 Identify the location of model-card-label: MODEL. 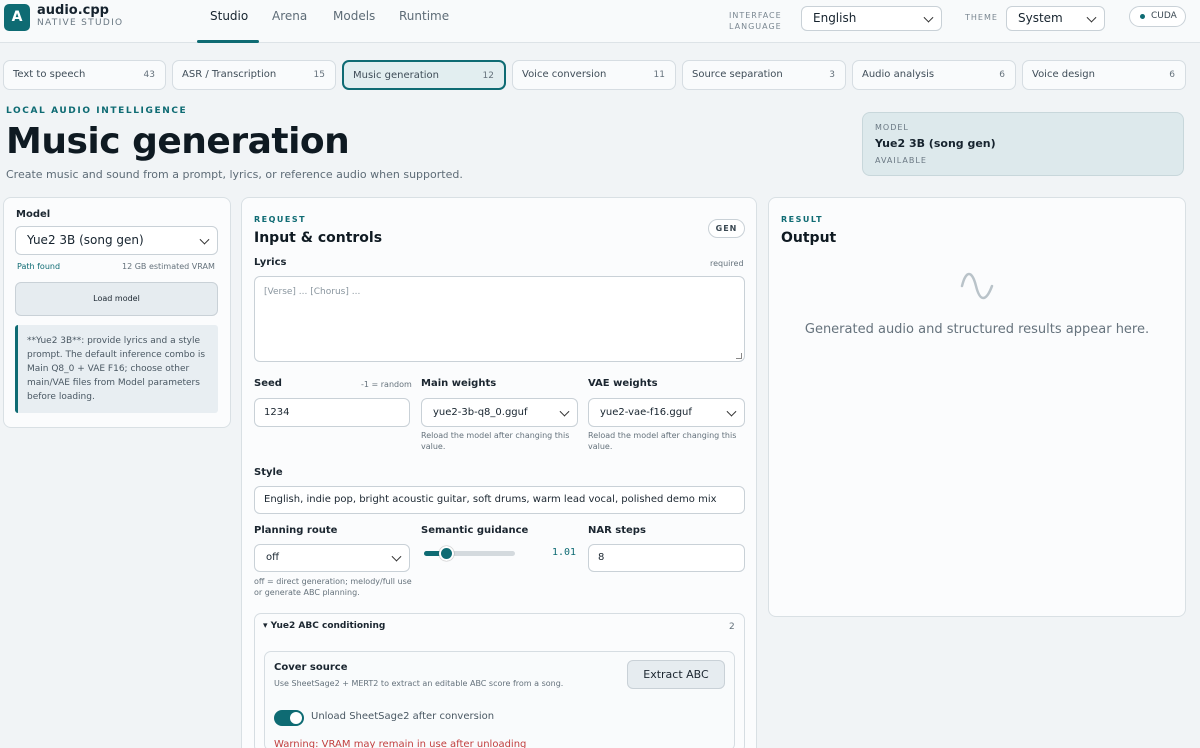
(892, 127).